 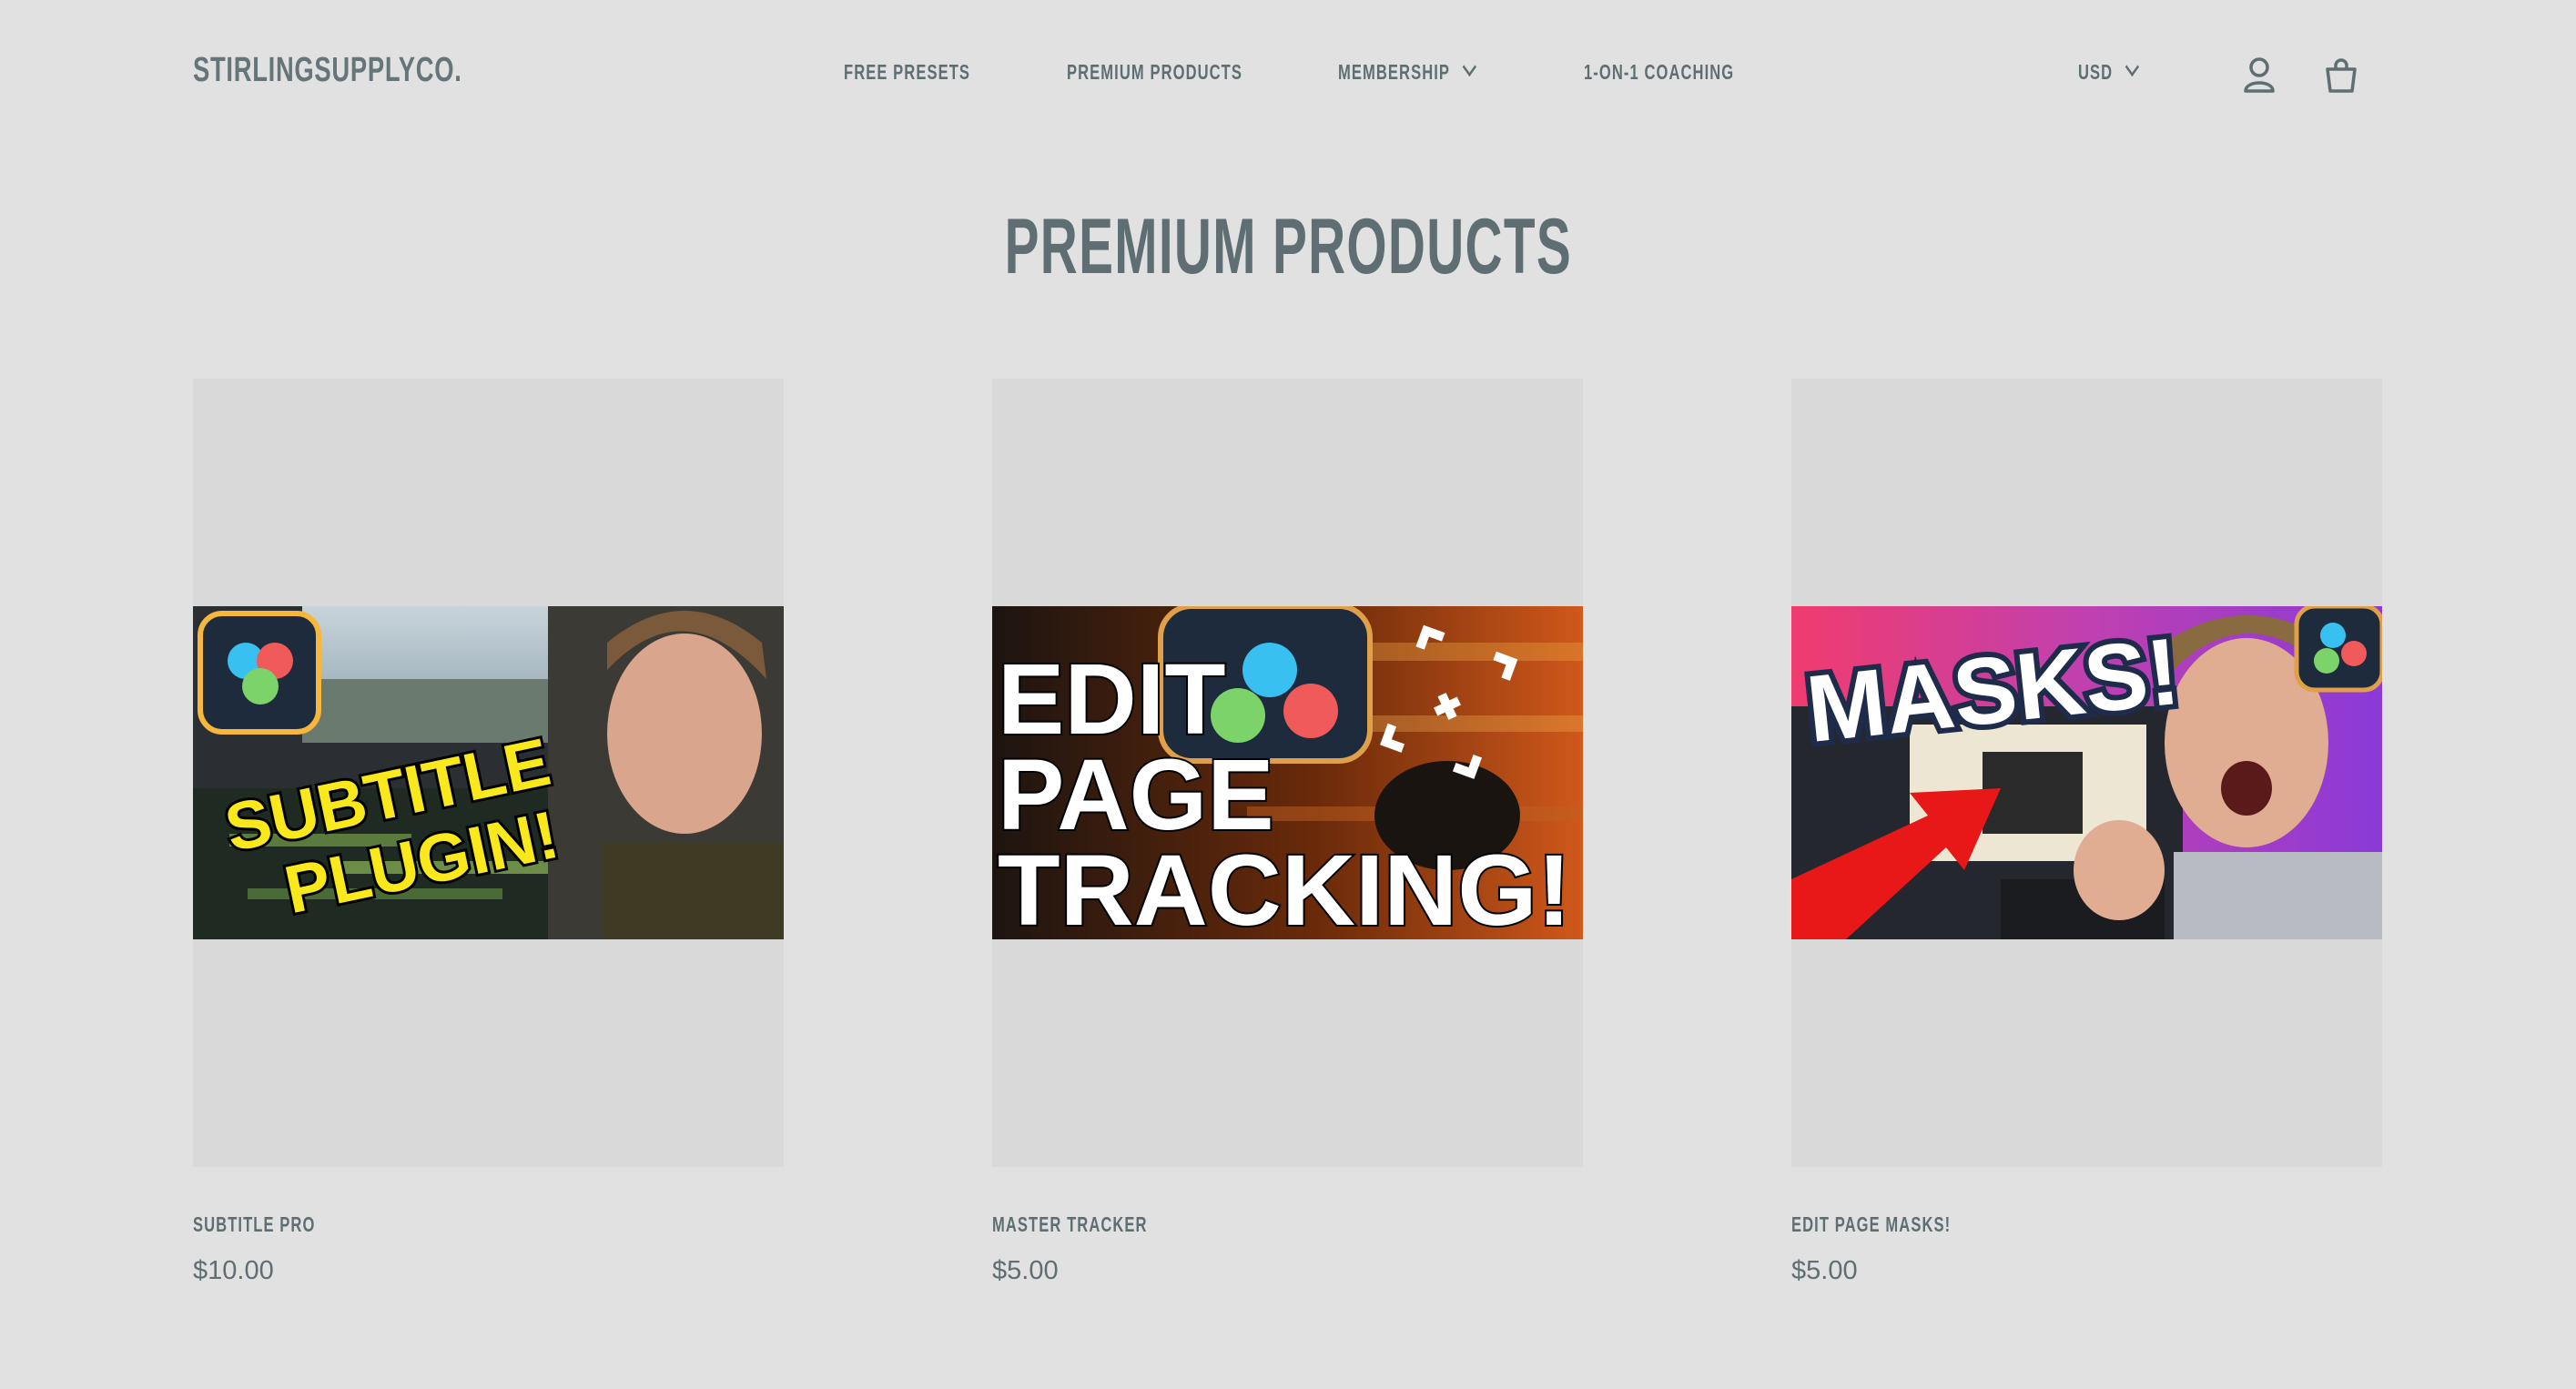 I want to click on nav-premium-products: PREMIUM PRODUCTS, so click(x=1154, y=72).